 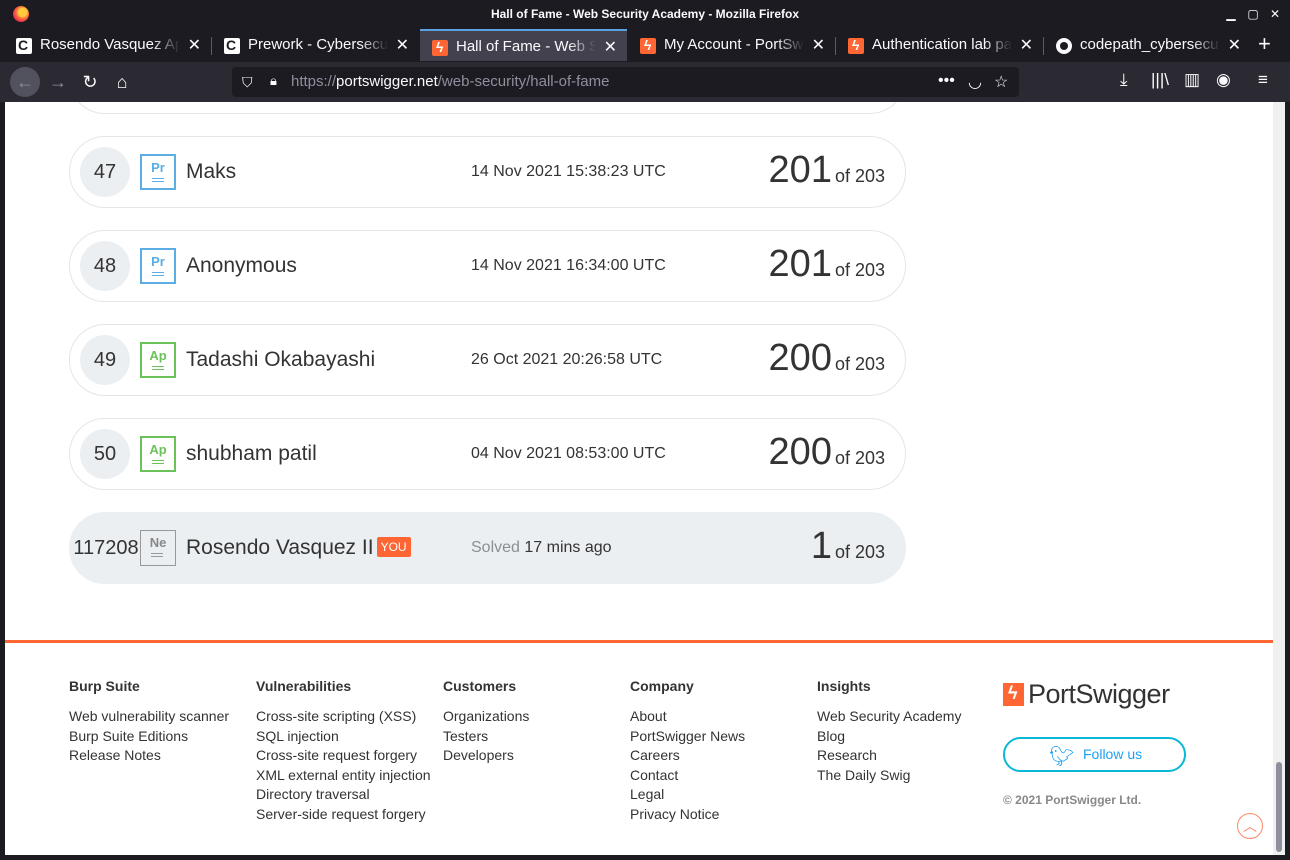 I want to click on user-name: Anonymous, so click(x=241, y=265).